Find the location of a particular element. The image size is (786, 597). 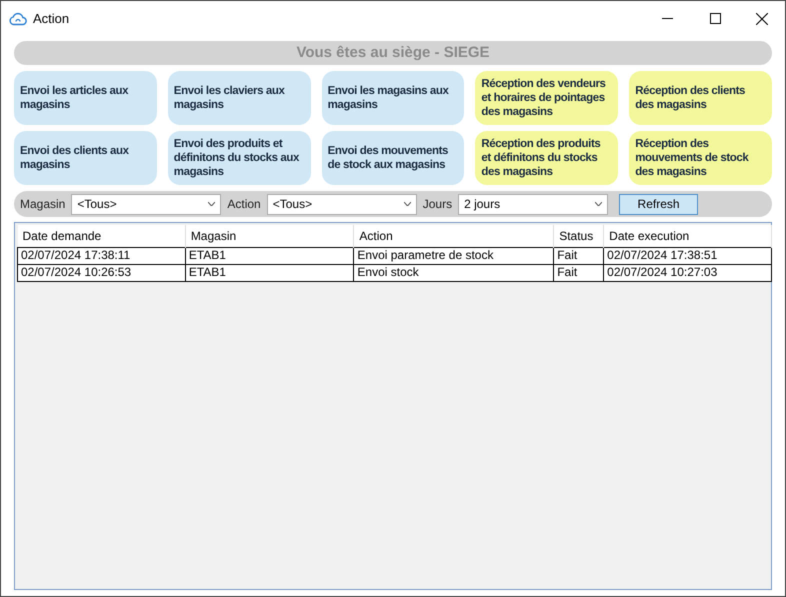

refresh-button: Refresh is located at coordinates (658, 204).